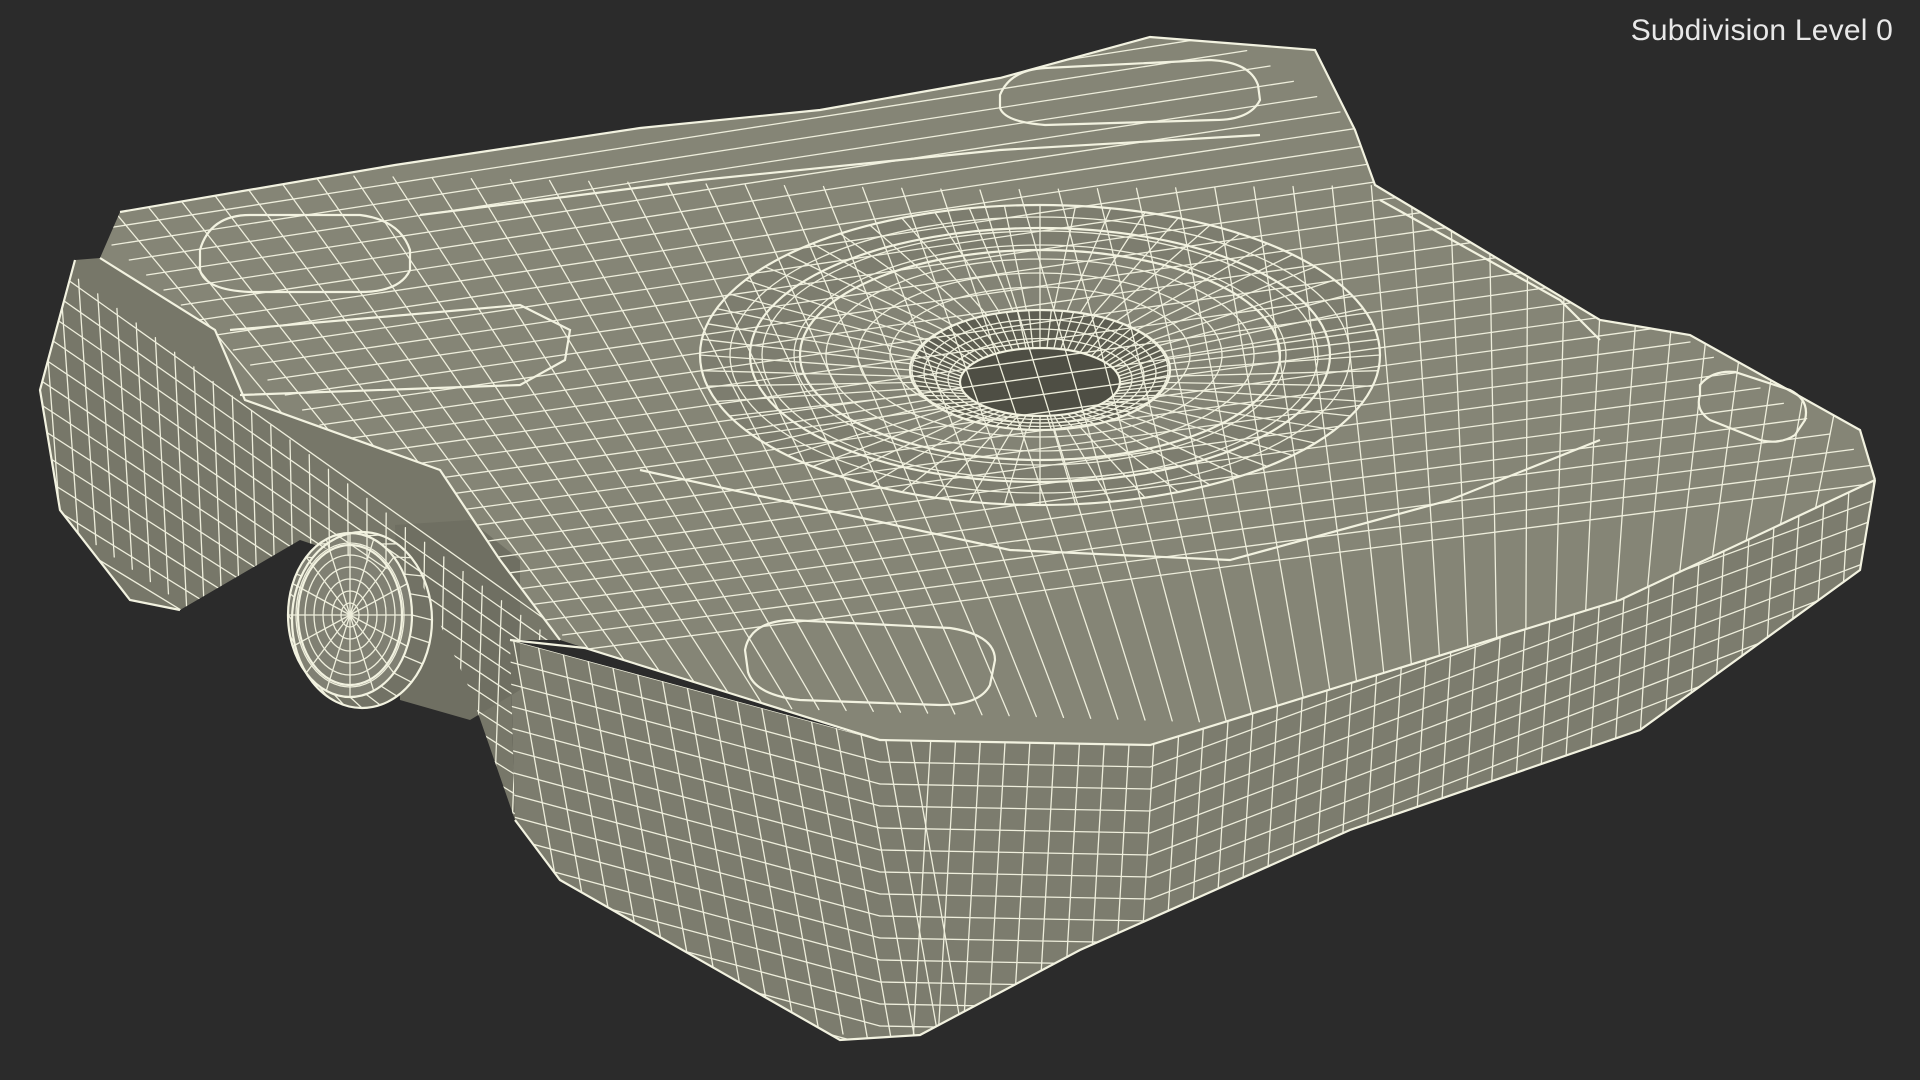 The width and height of the screenshot is (1920, 1080). I want to click on subdivision-level-label: Subdivision Level 0, so click(1761, 30).